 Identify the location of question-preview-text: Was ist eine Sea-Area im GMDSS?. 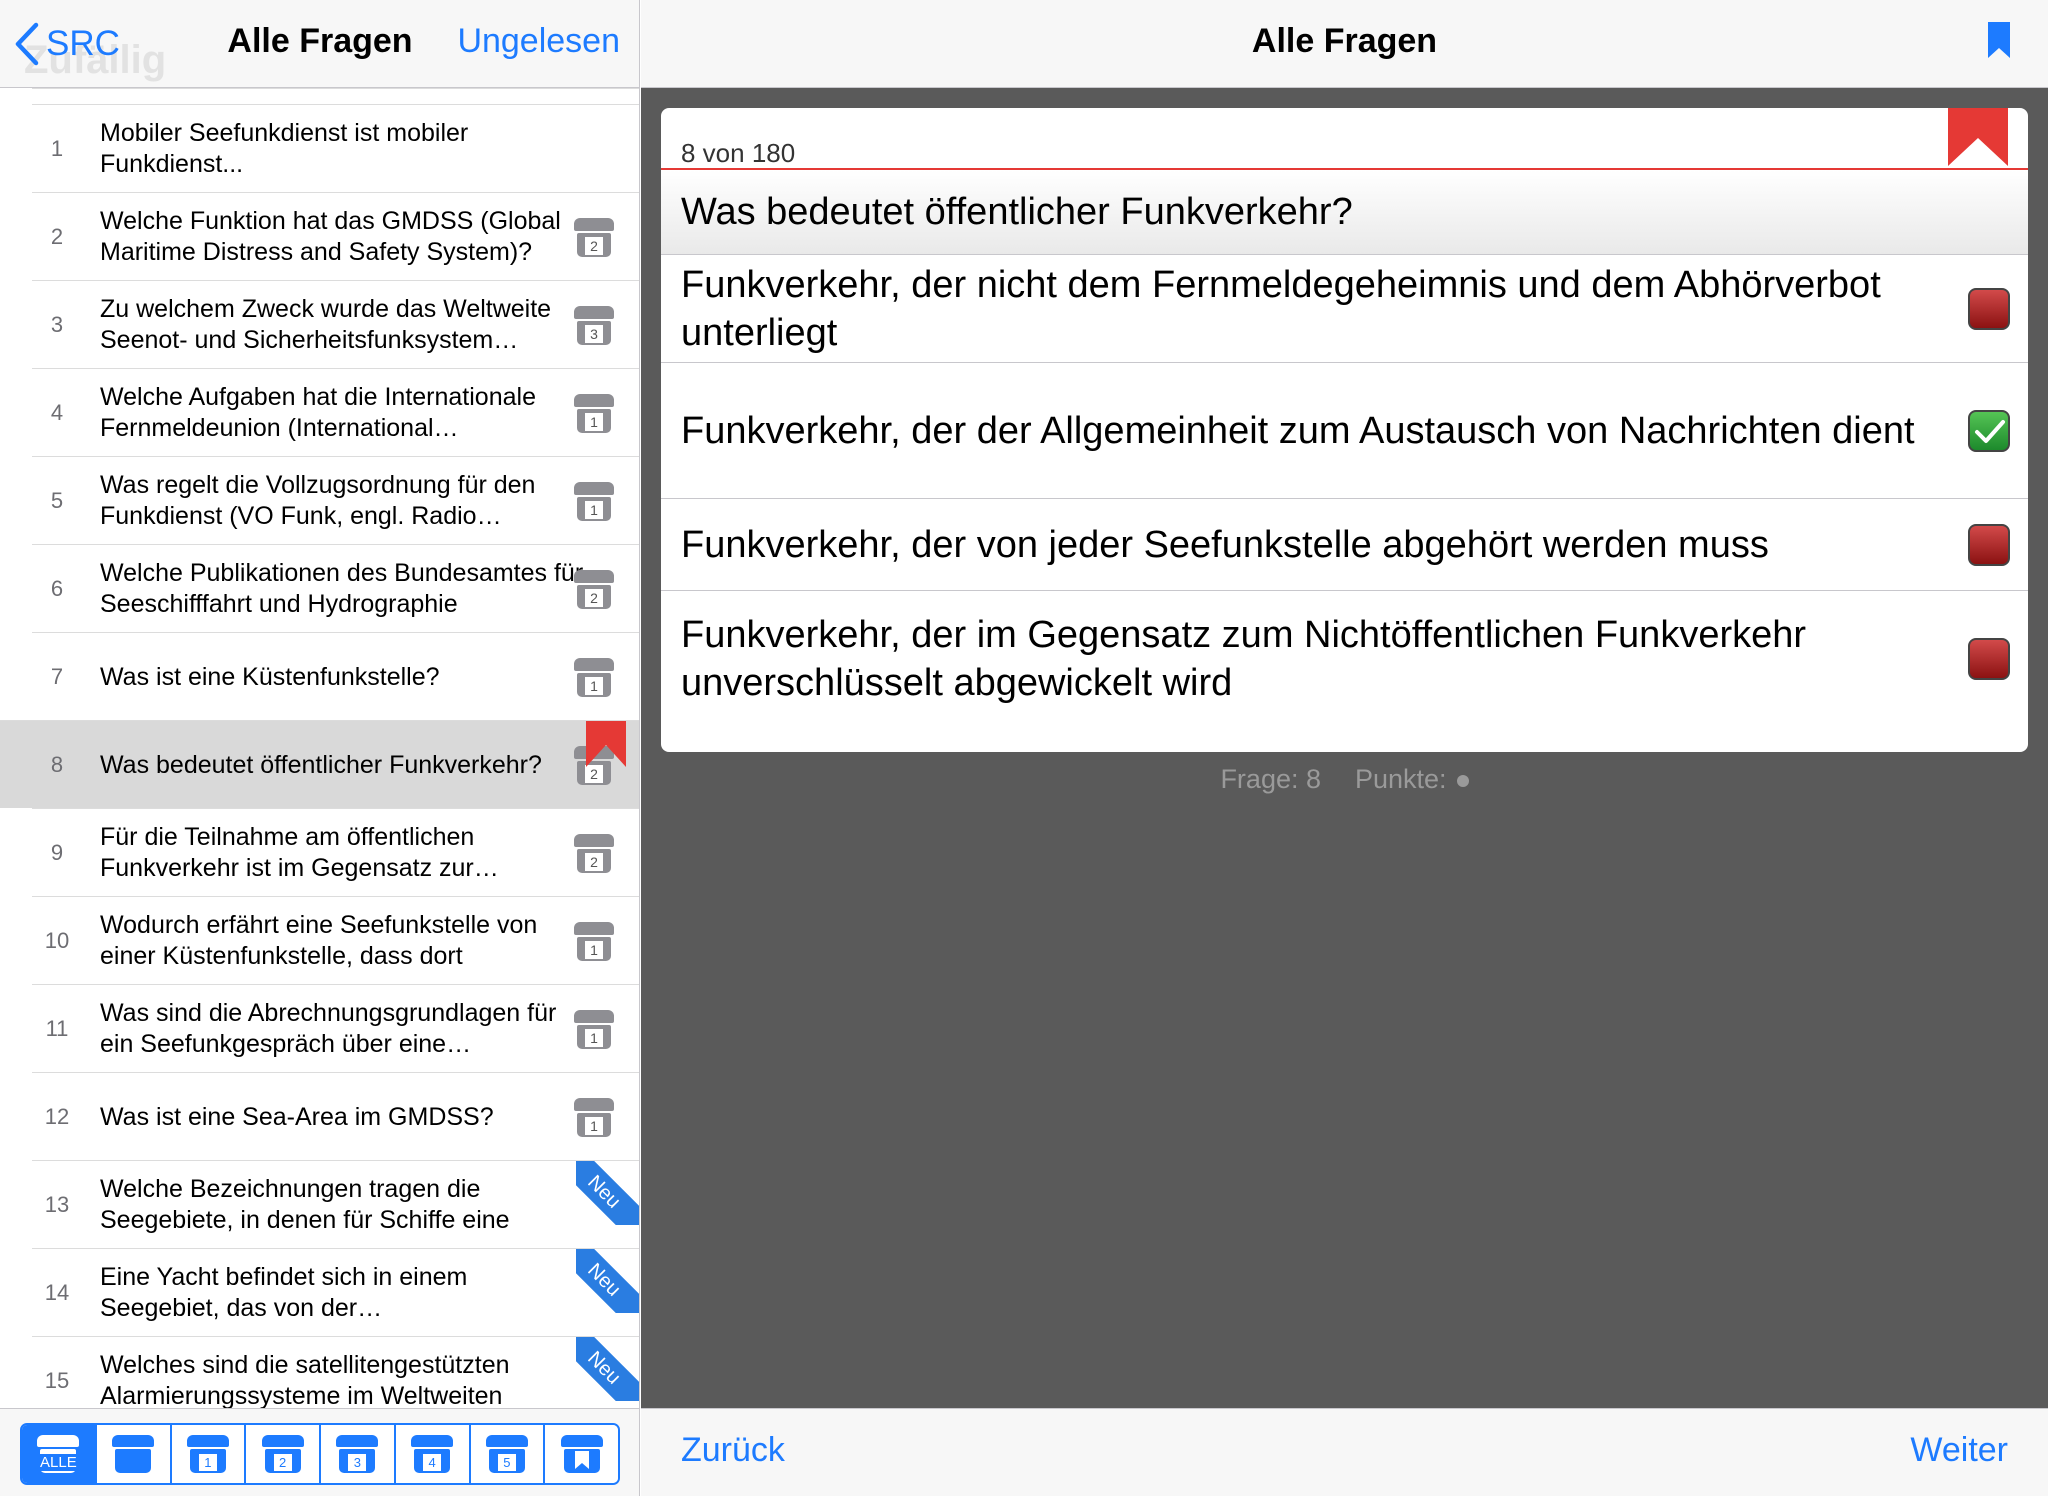
(297, 1116).